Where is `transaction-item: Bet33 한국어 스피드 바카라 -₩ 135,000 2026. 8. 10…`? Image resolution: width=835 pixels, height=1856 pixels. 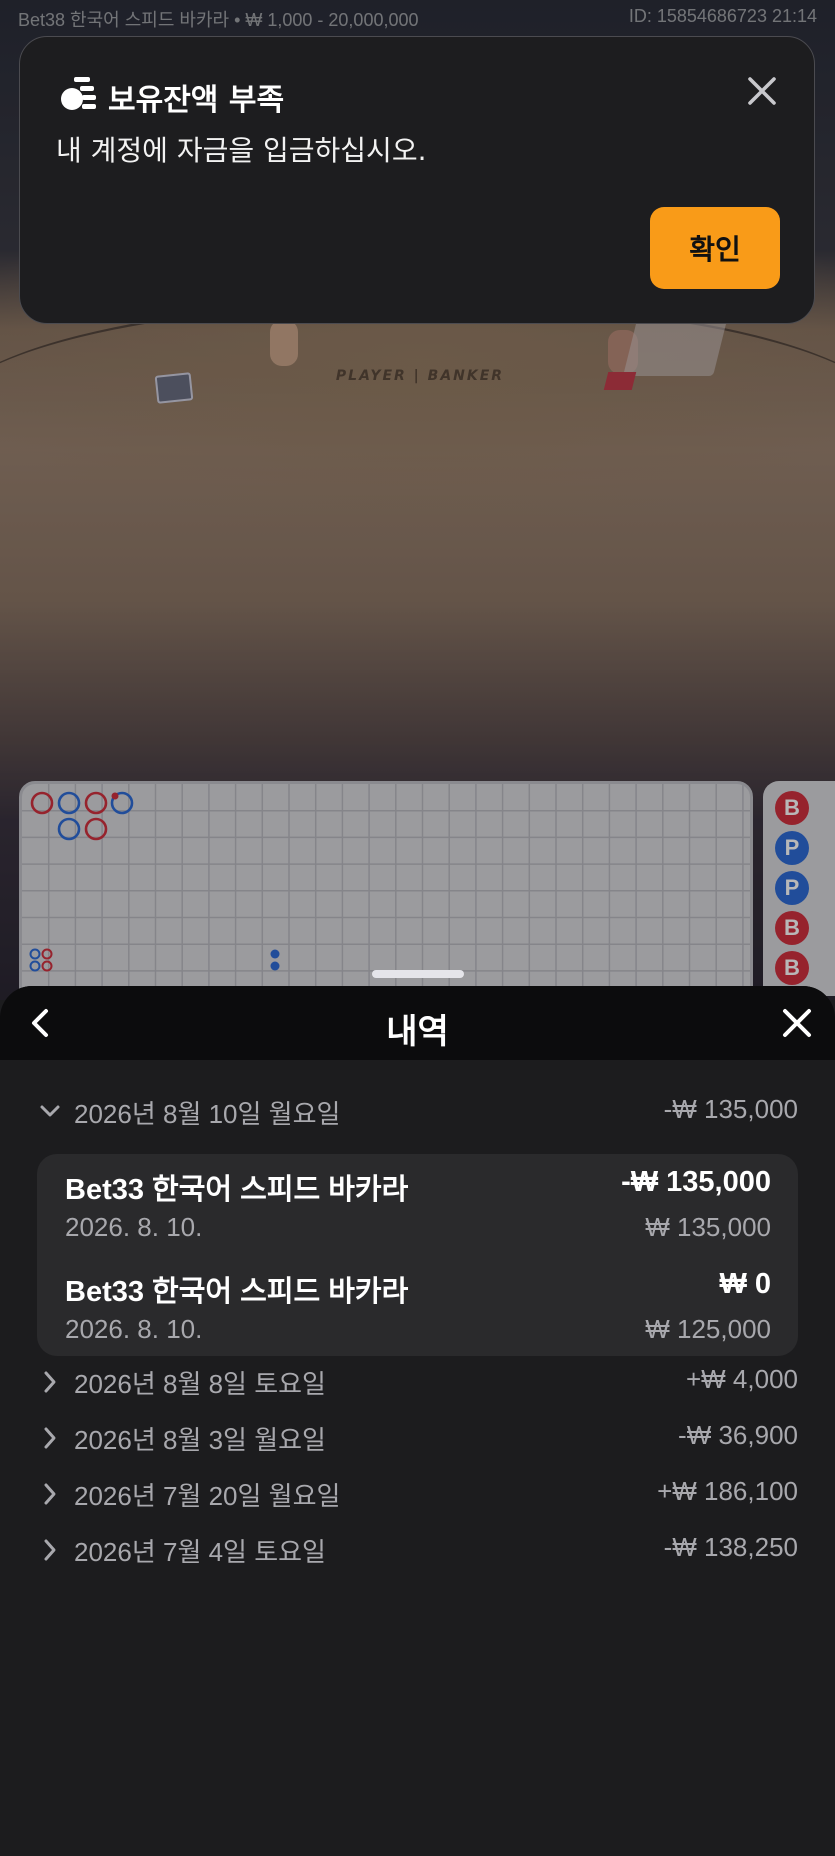
transaction-item: Bet33 한국어 스피드 바카라 -₩ 135,000 2026. 8. 10… is located at coordinates (418, 1211).